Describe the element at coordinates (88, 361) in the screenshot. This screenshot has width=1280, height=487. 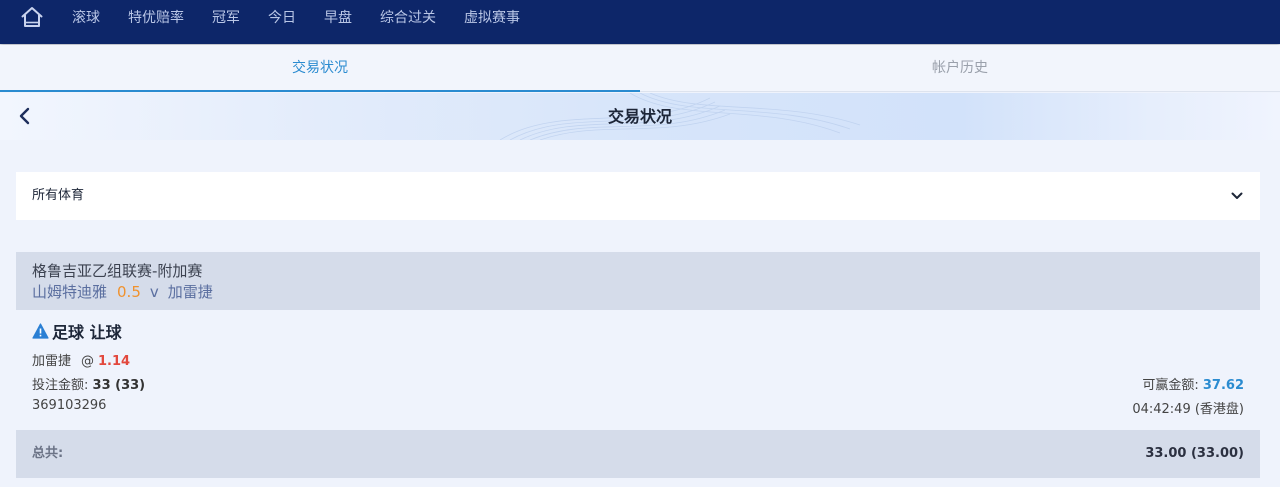
I see `at-symbol: @` at that location.